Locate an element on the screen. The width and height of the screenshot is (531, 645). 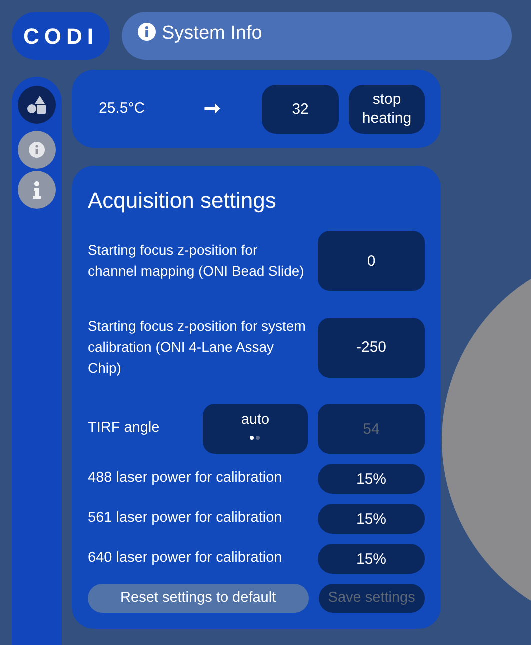
setting-label: Starting focus z-position for system calibration (ONI 4-Lane Assay Chip) is located at coordinates (197, 347).